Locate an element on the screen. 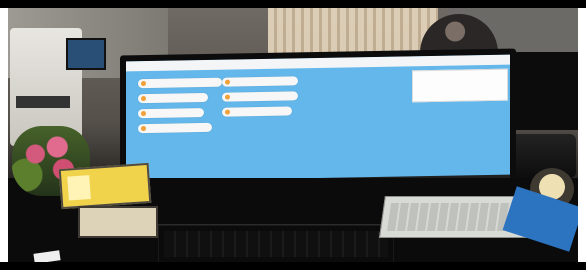 The height and width of the screenshot is (270, 586). notification-popup is located at coordinates (460, 85).